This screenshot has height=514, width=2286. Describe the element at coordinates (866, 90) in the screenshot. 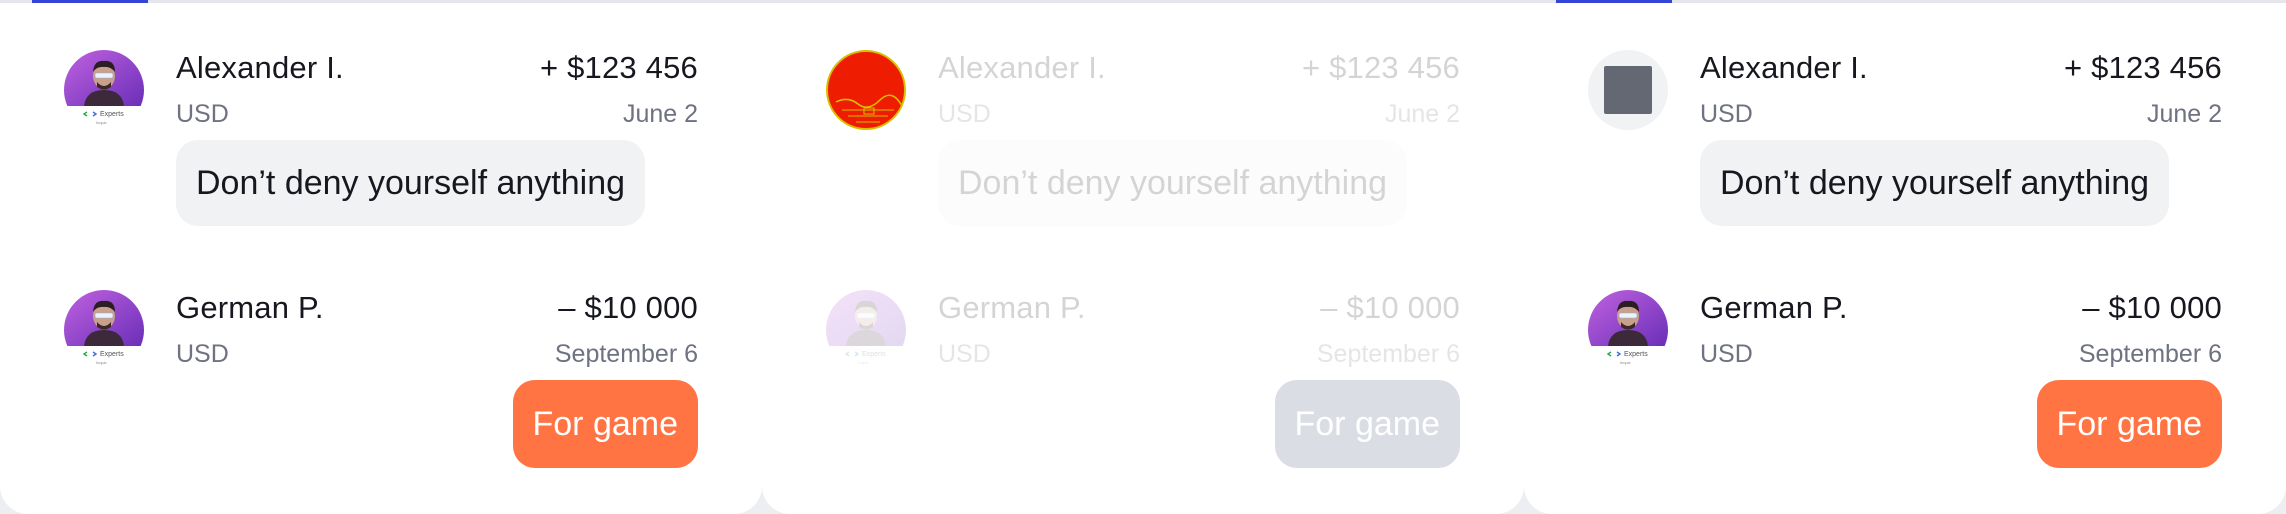

I see `broken-avatar-image` at that location.